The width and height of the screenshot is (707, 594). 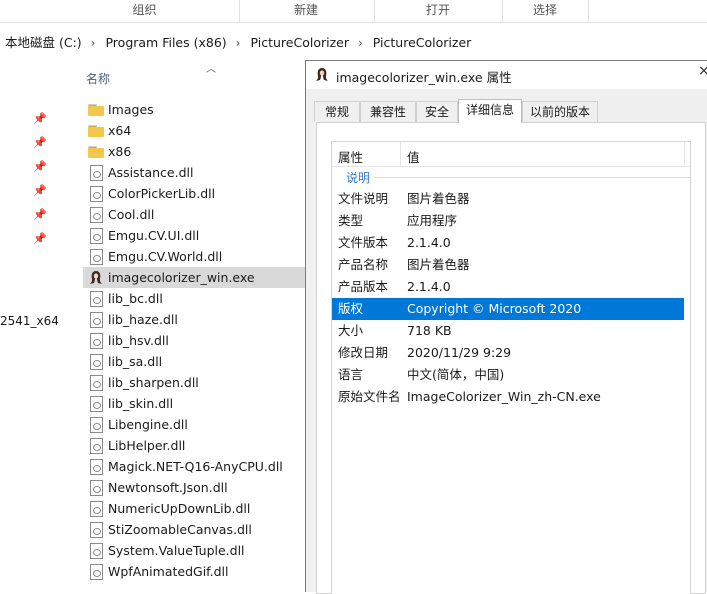 I want to click on folder-item: x86, so click(x=194, y=151).